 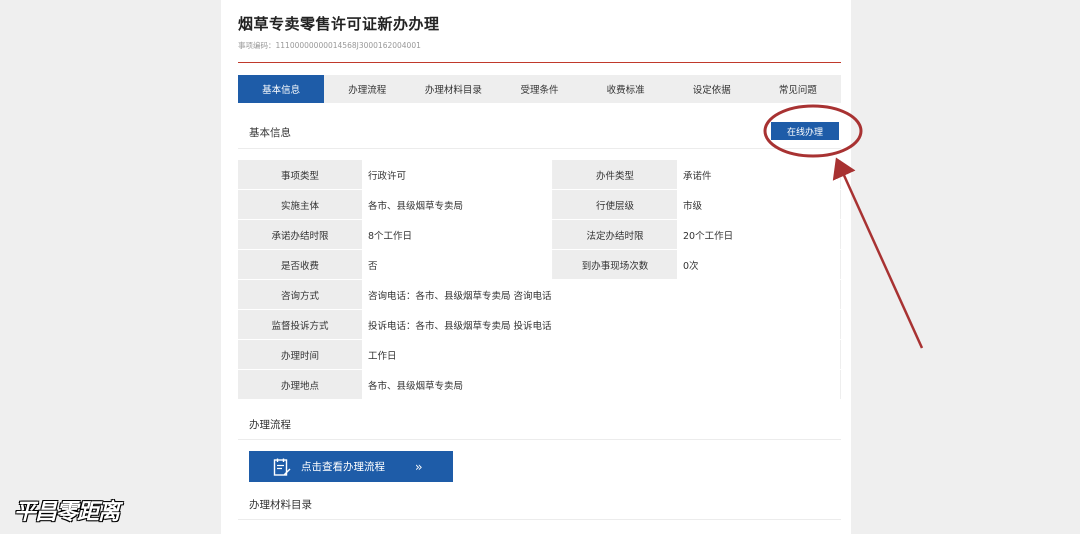 What do you see at coordinates (614, 175) in the screenshot?
I see `field-label: 办件类型` at bounding box center [614, 175].